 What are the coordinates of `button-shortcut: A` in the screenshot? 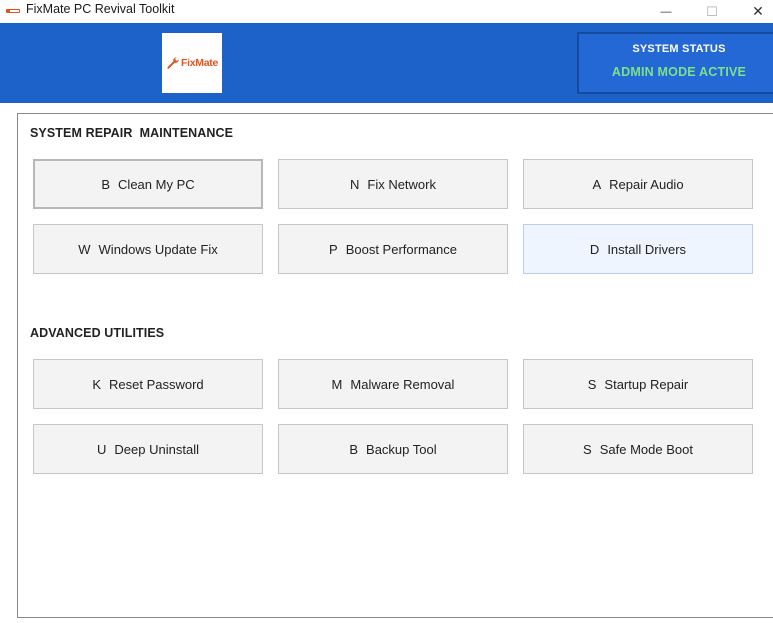 It's located at (597, 184).